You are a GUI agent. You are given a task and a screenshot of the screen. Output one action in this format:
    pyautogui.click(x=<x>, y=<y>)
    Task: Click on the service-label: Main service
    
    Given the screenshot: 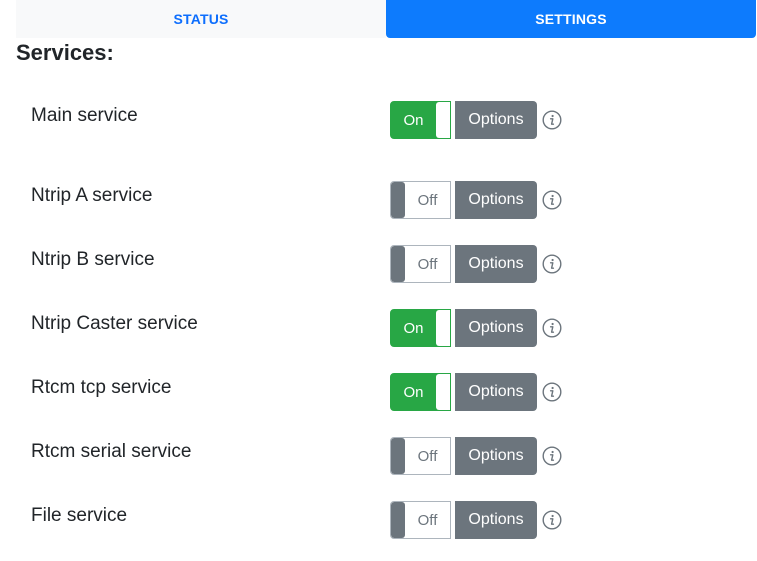 What is the action you would take?
    pyautogui.click(x=84, y=115)
    